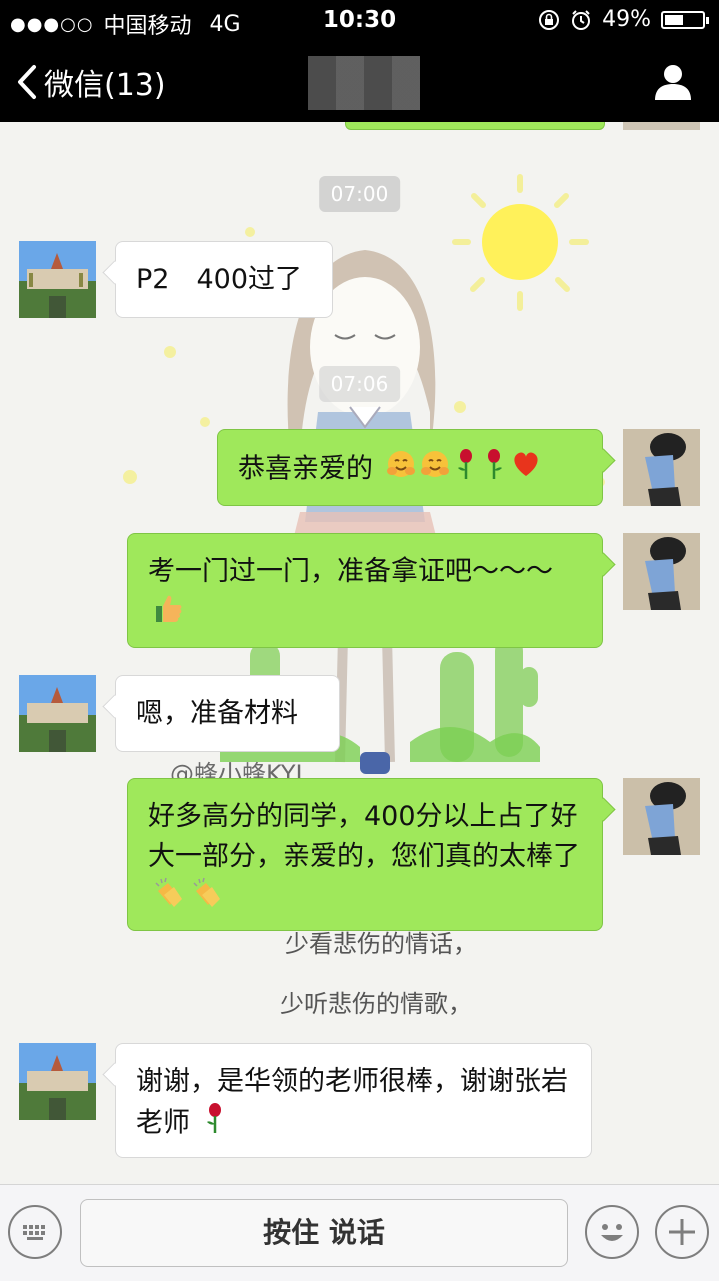 This screenshot has height=1281, width=719. Describe the element at coordinates (364, 83) in the screenshot. I see `chat-title-obscured` at that location.